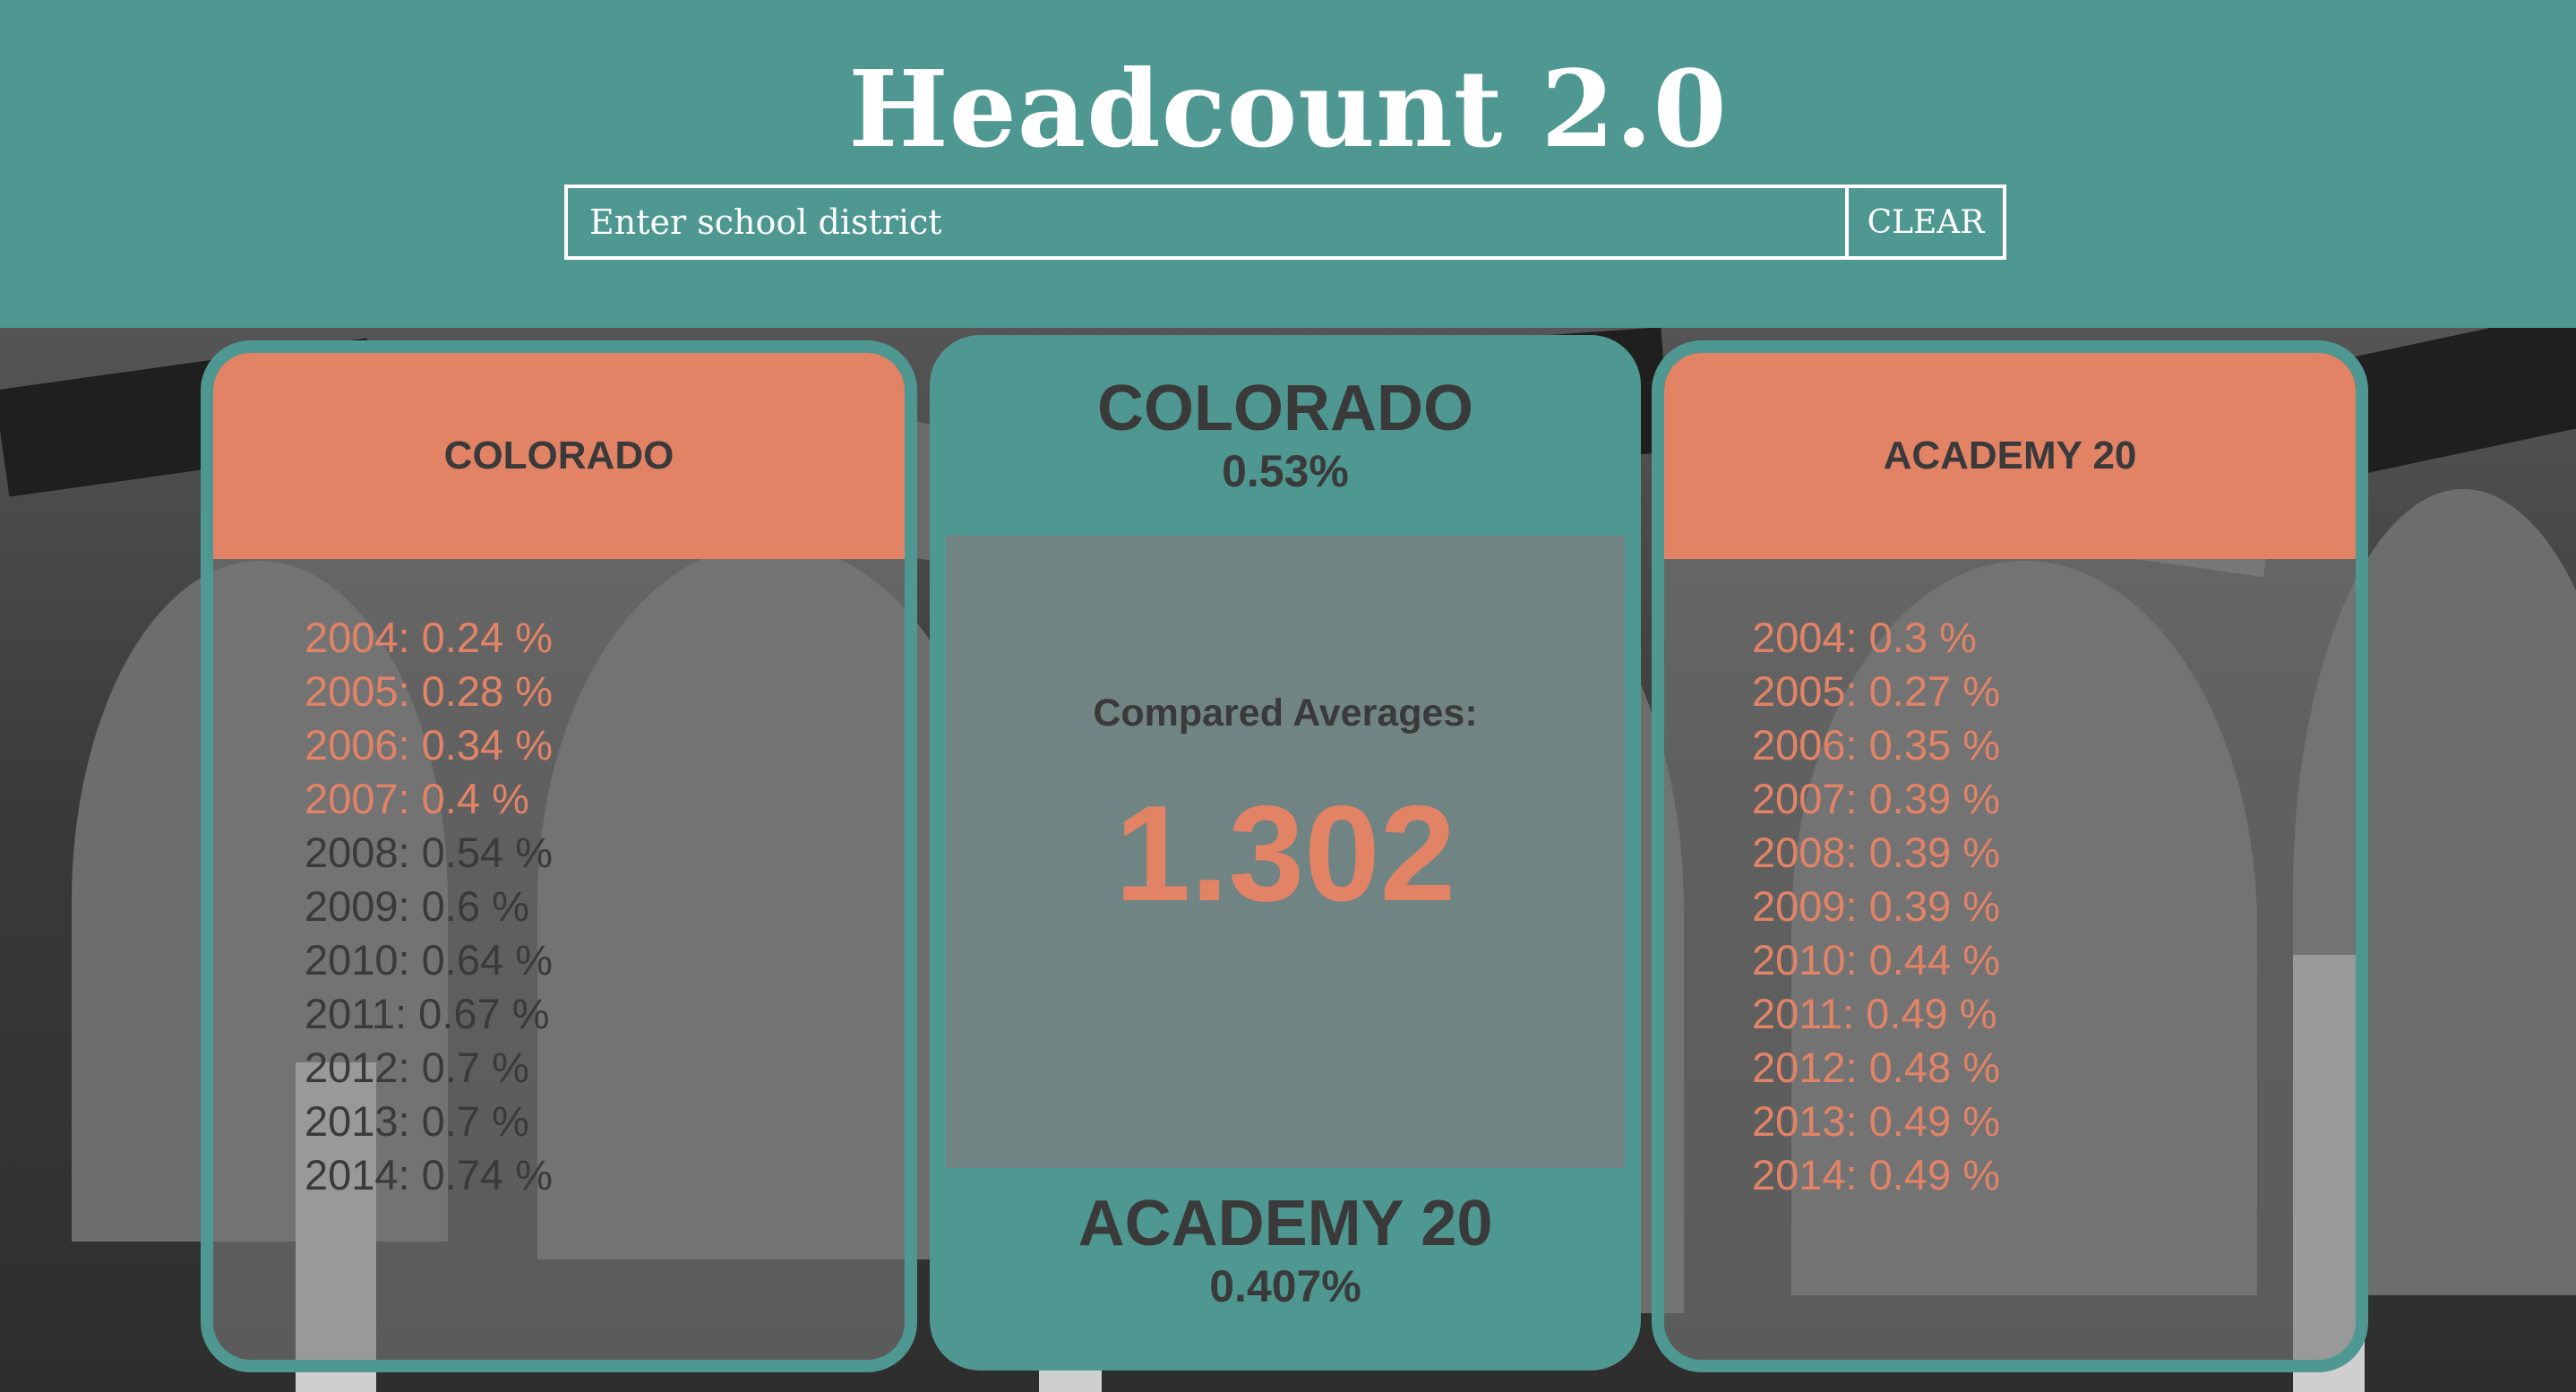  I want to click on compared-averages-label: Compared Averages:, so click(1285, 713).